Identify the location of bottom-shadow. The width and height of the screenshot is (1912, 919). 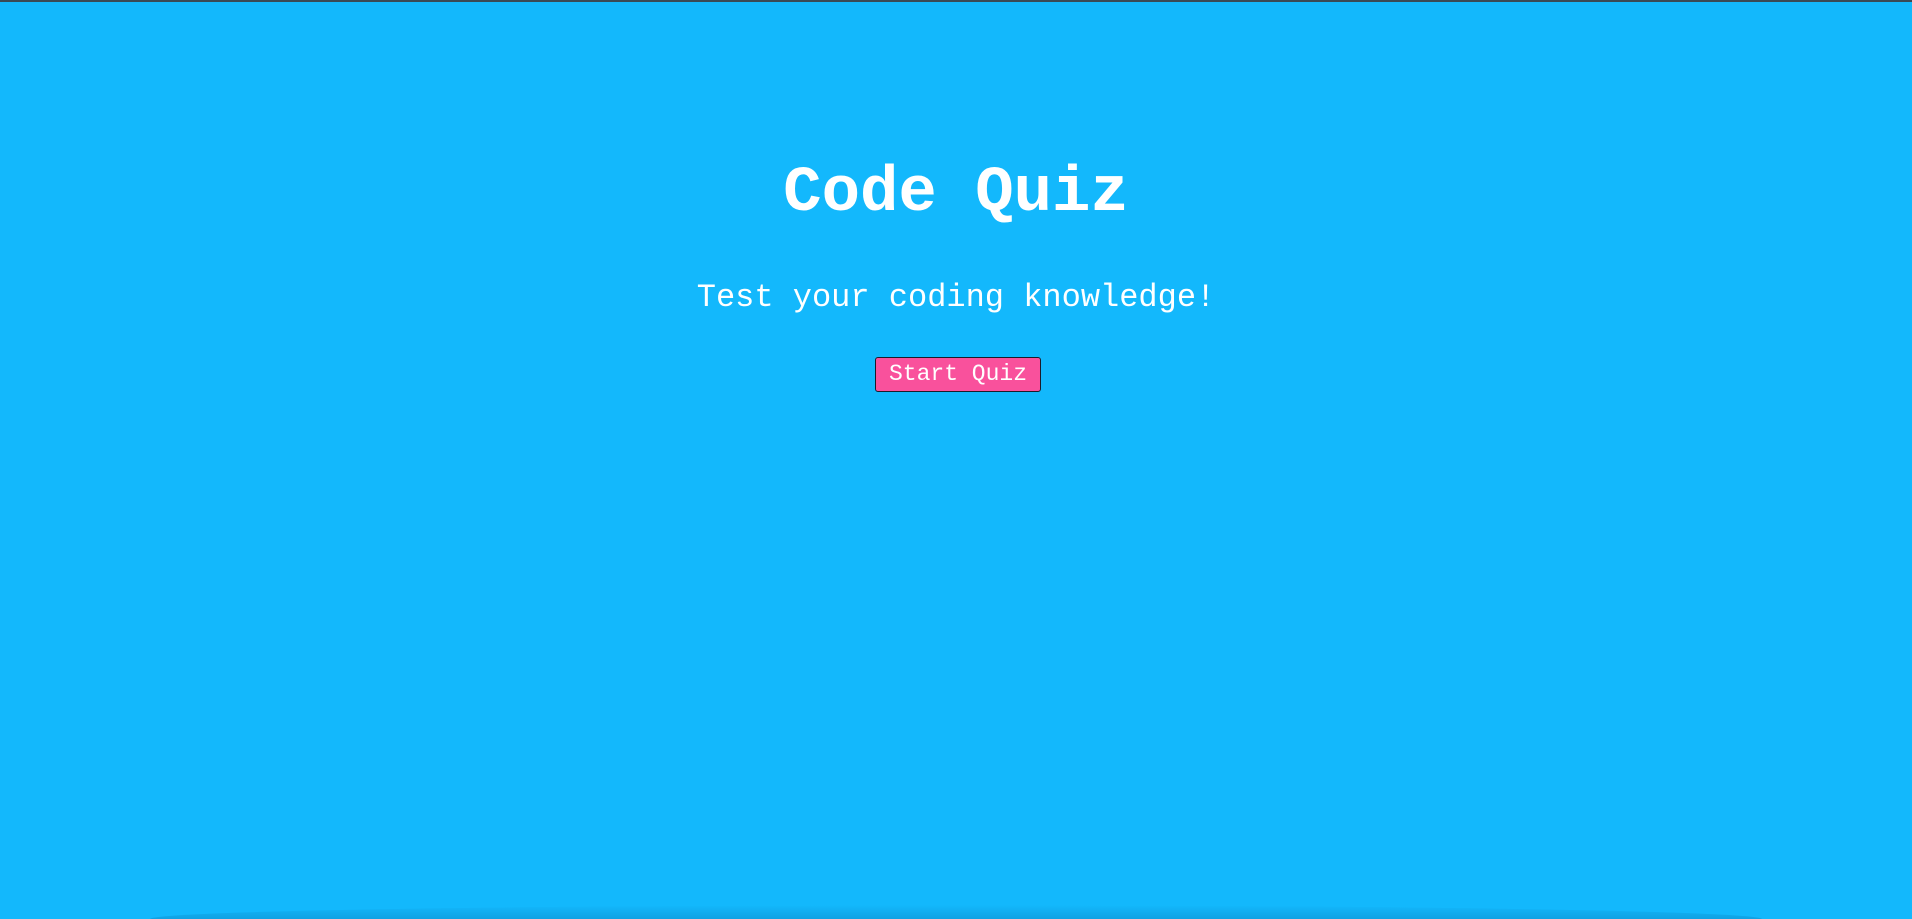
(956, 912).